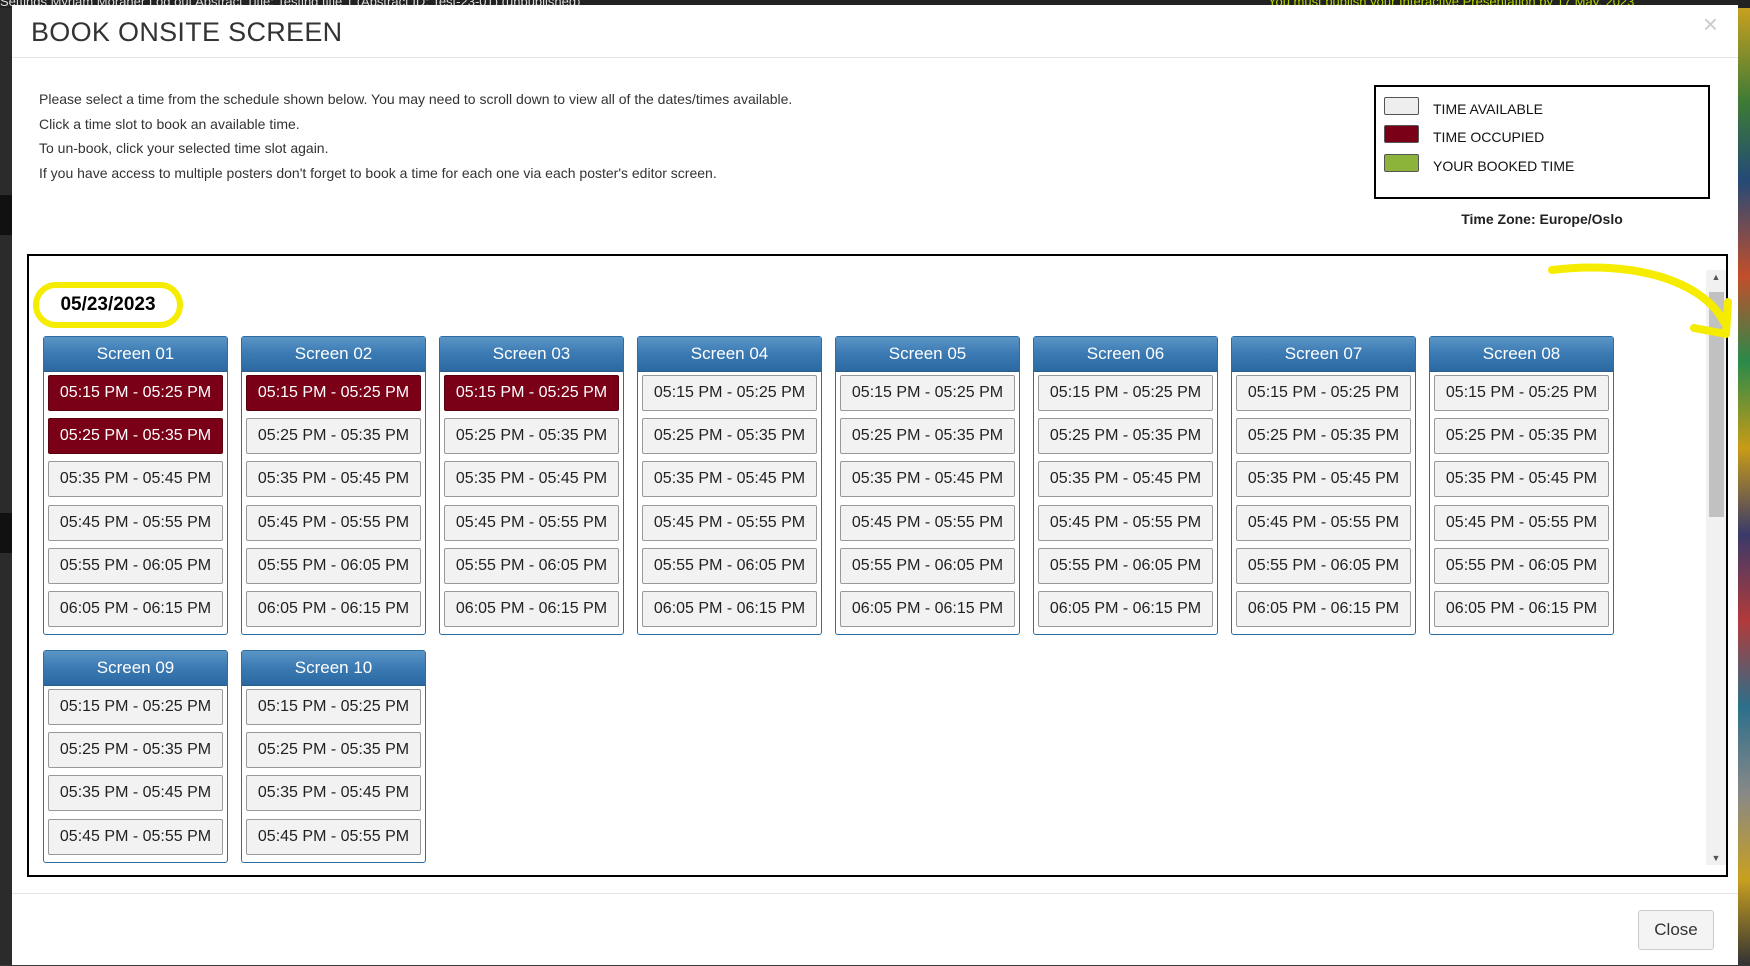 Image resolution: width=1750 pixels, height=966 pixels. I want to click on scrollbar-thumb, so click(1716, 404).